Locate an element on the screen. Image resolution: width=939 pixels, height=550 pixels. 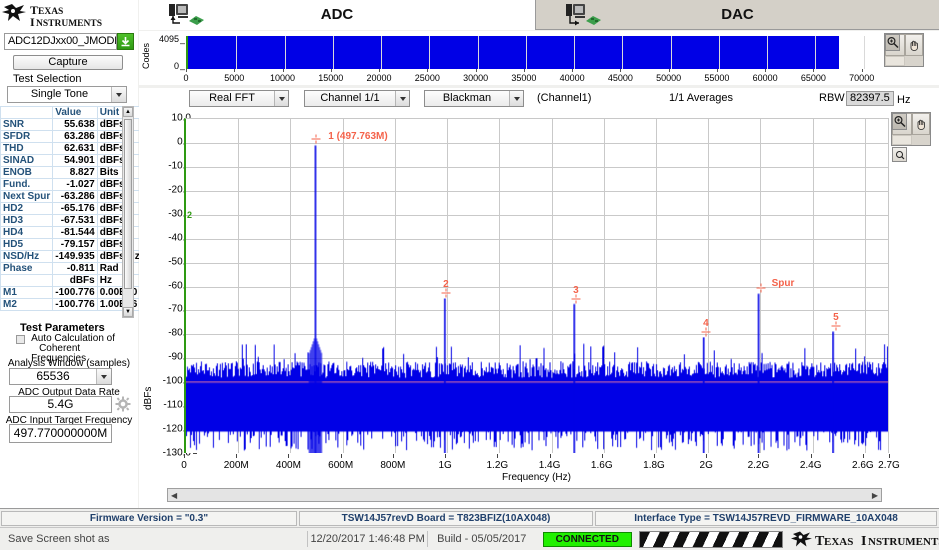
fft-type-dropdown: Real FFT is located at coordinates (239, 98).